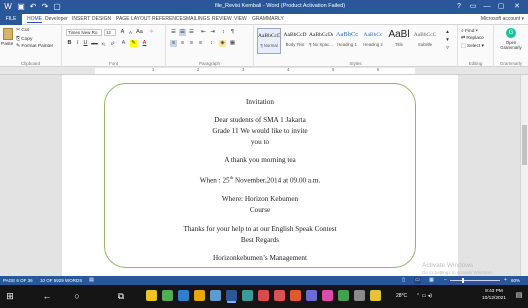  I want to click on style-heading-2: AaBbCc Heading 2, so click(373, 41).